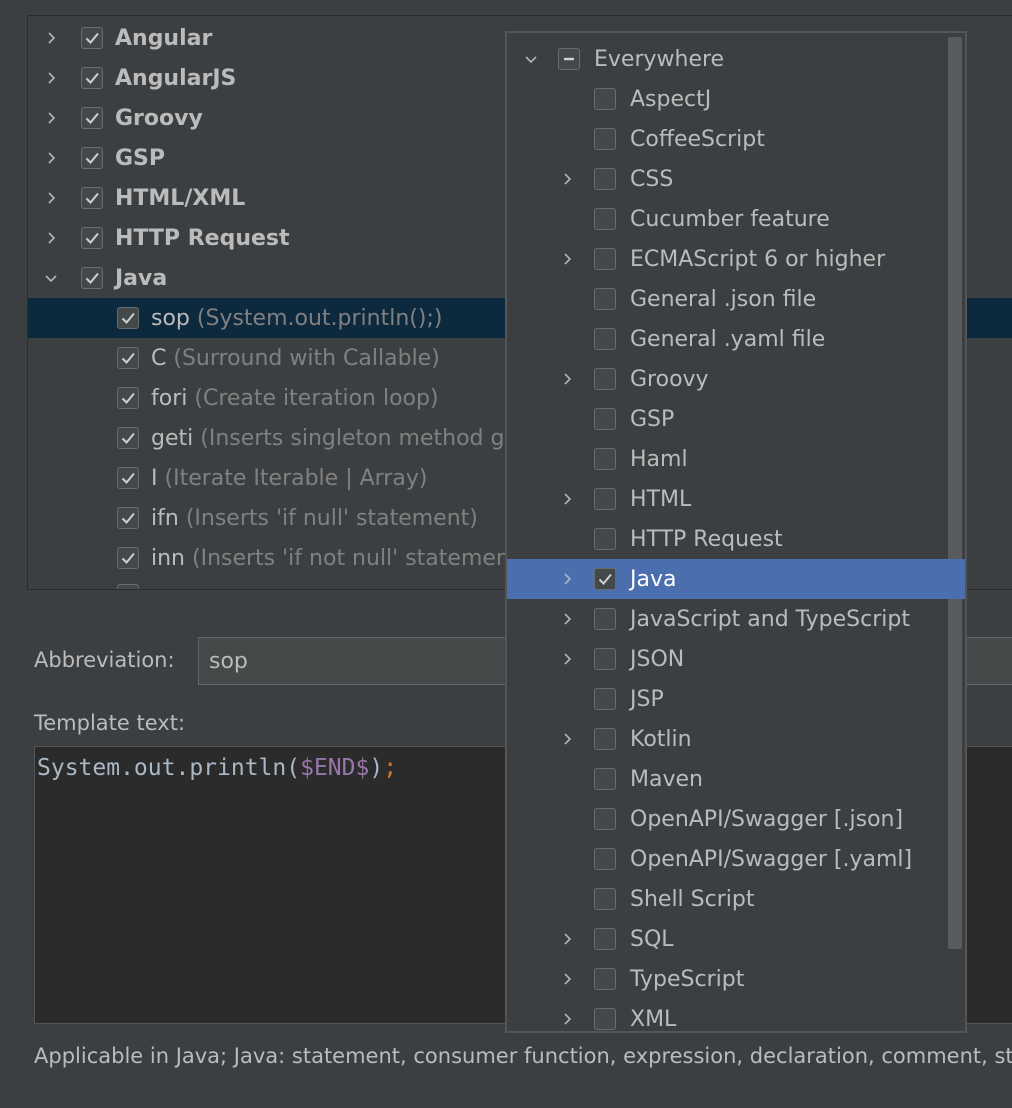 This screenshot has height=1108, width=1012. What do you see at coordinates (736, 619) in the screenshot?
I see `context-item: JavaScript and TypeScript` at bounding box center [736, 619].